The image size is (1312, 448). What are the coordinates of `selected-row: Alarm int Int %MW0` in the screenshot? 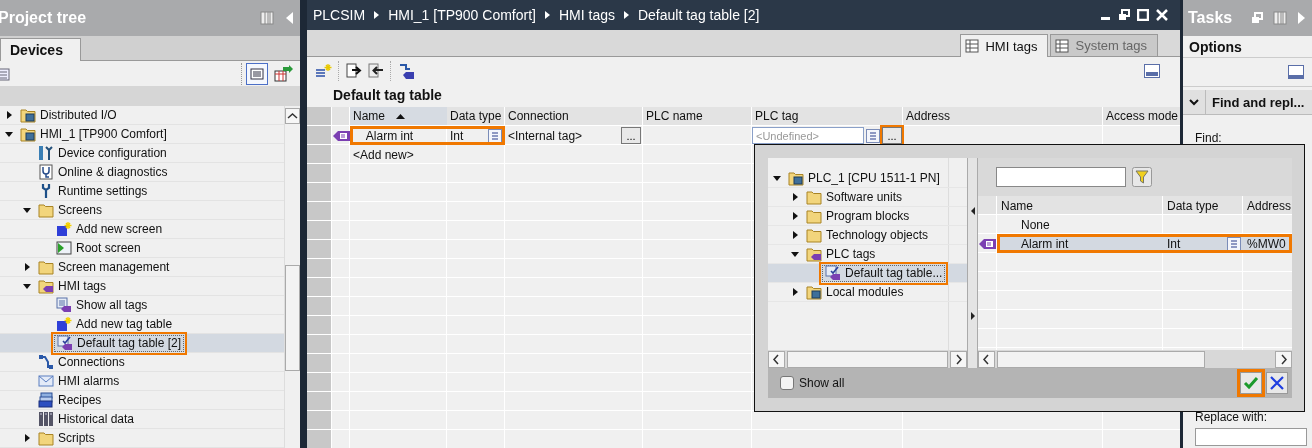 It's located at (1135, 243).